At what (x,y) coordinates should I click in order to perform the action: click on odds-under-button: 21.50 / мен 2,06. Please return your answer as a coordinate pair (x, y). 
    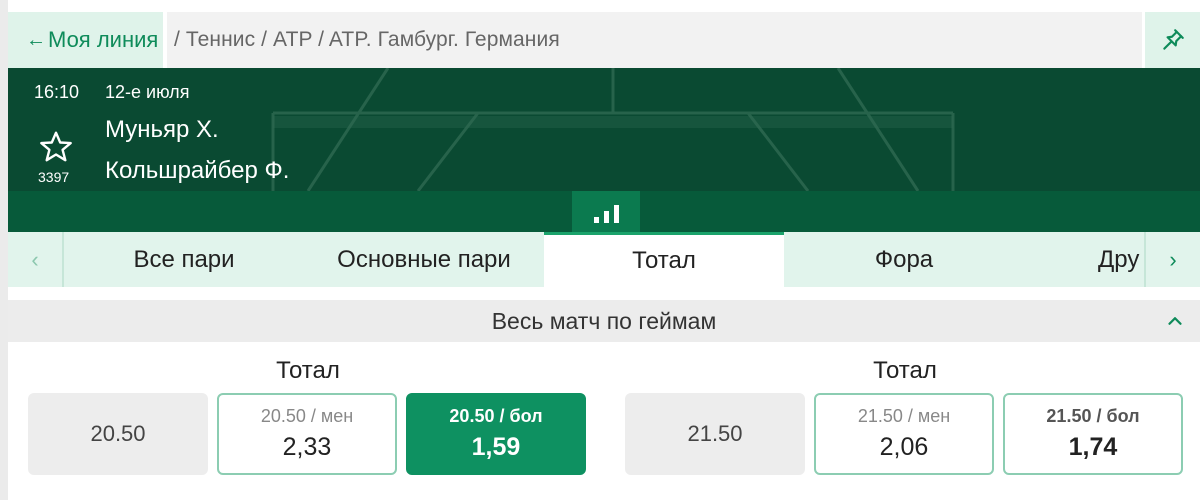
    Looking at the image, I should click on (904, 434).